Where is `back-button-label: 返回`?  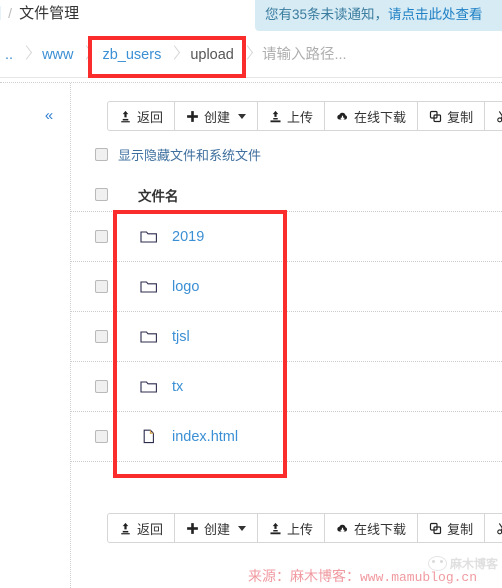
back-button-label: 返回 is located at coordinates (150, 117).